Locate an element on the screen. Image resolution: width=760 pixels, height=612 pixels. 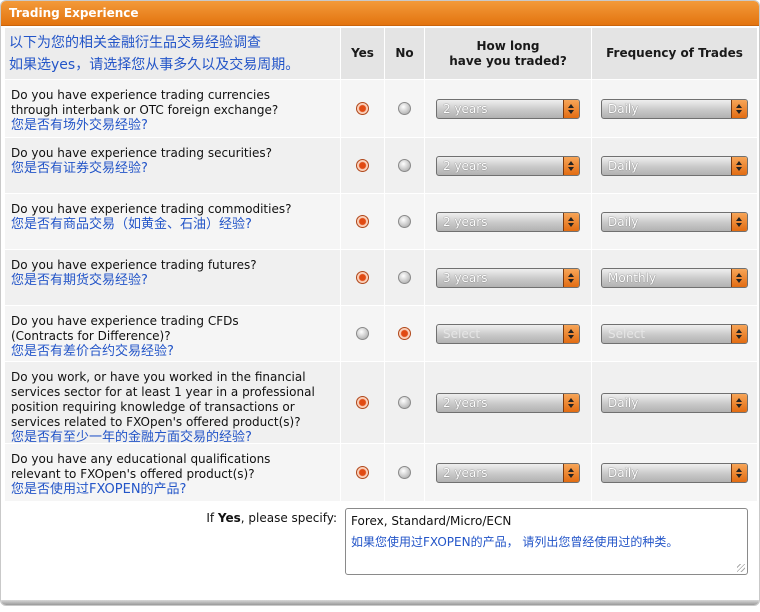
question-chinese: 您是否有场外交易经验? is located at coordinates (79, 125).